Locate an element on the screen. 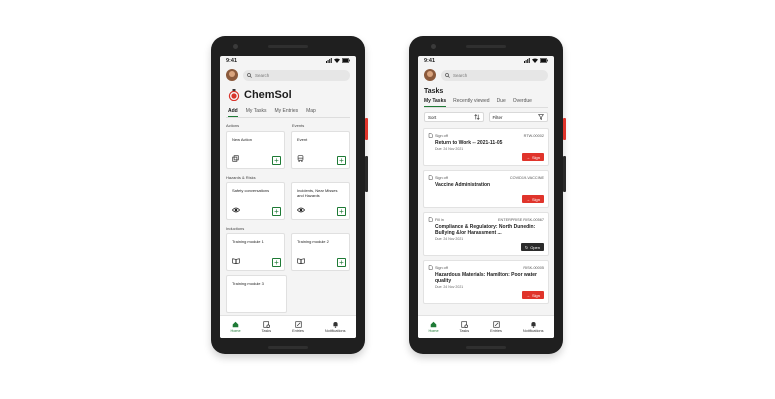 This screenshot has height=399, width=775. brand-header: ChemSol is located at coordinates (288, 92).